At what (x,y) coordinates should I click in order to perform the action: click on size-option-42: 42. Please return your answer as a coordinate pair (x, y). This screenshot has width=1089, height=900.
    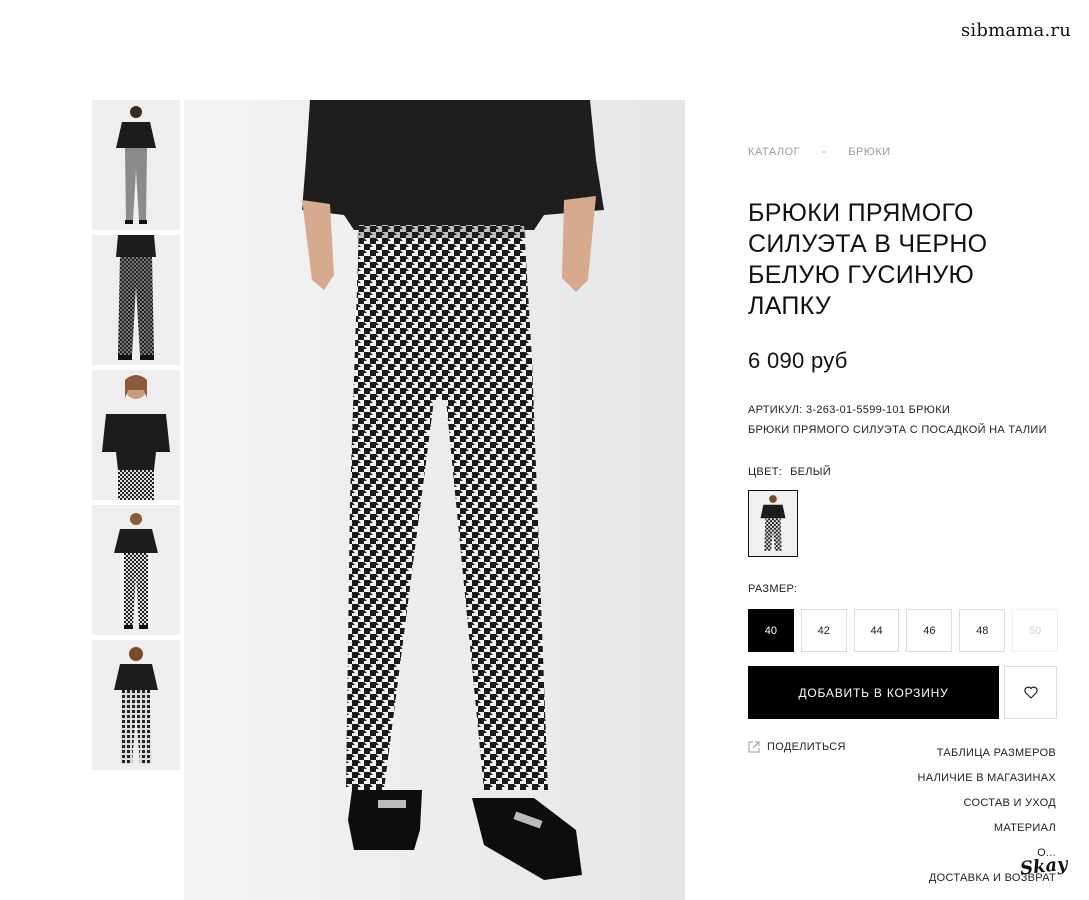
    Looking at the image, I should click on (823, 630).